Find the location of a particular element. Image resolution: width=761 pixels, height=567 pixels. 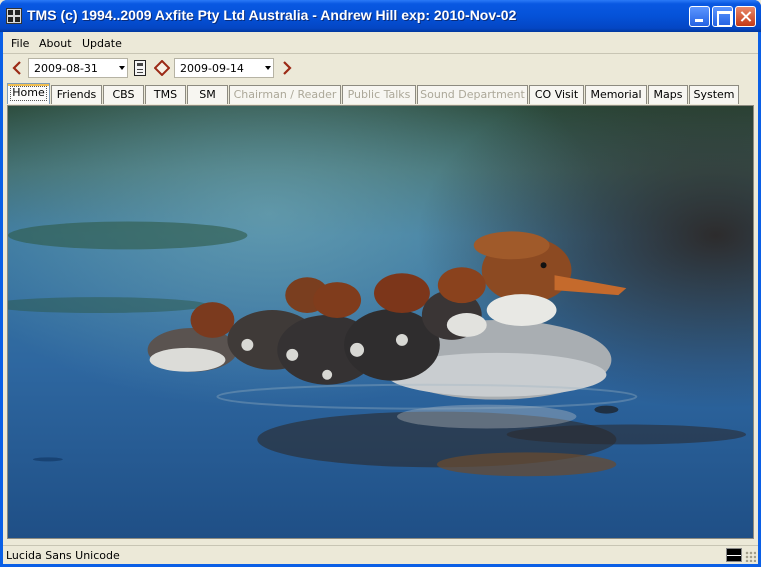

tab-sound-department: Sound Department is located at coordinates (472, 94).